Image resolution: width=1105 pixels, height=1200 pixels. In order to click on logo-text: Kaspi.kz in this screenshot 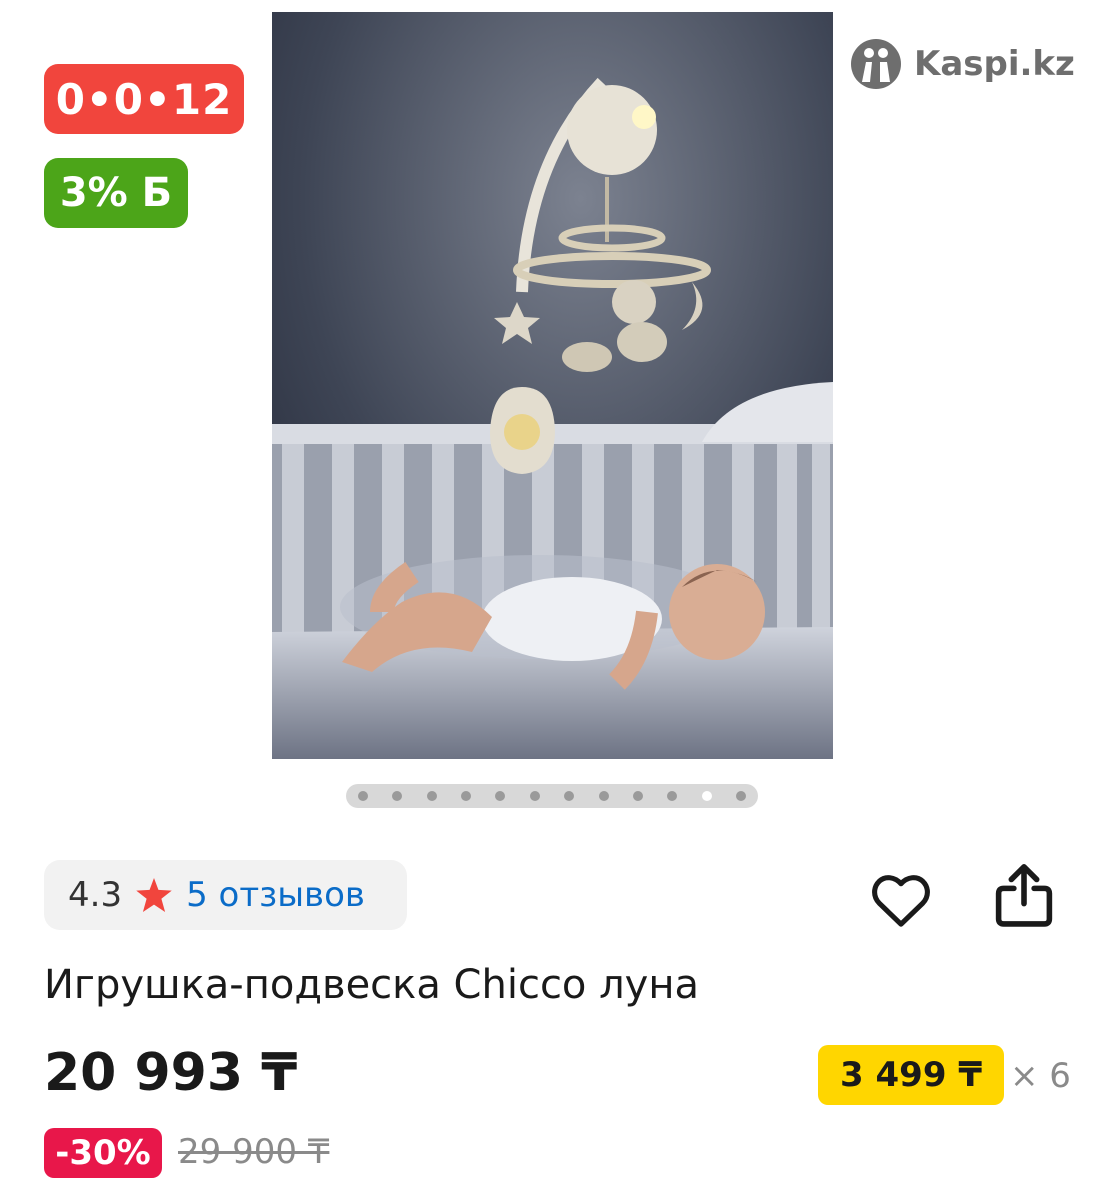, I will do `click(994, 64)`.